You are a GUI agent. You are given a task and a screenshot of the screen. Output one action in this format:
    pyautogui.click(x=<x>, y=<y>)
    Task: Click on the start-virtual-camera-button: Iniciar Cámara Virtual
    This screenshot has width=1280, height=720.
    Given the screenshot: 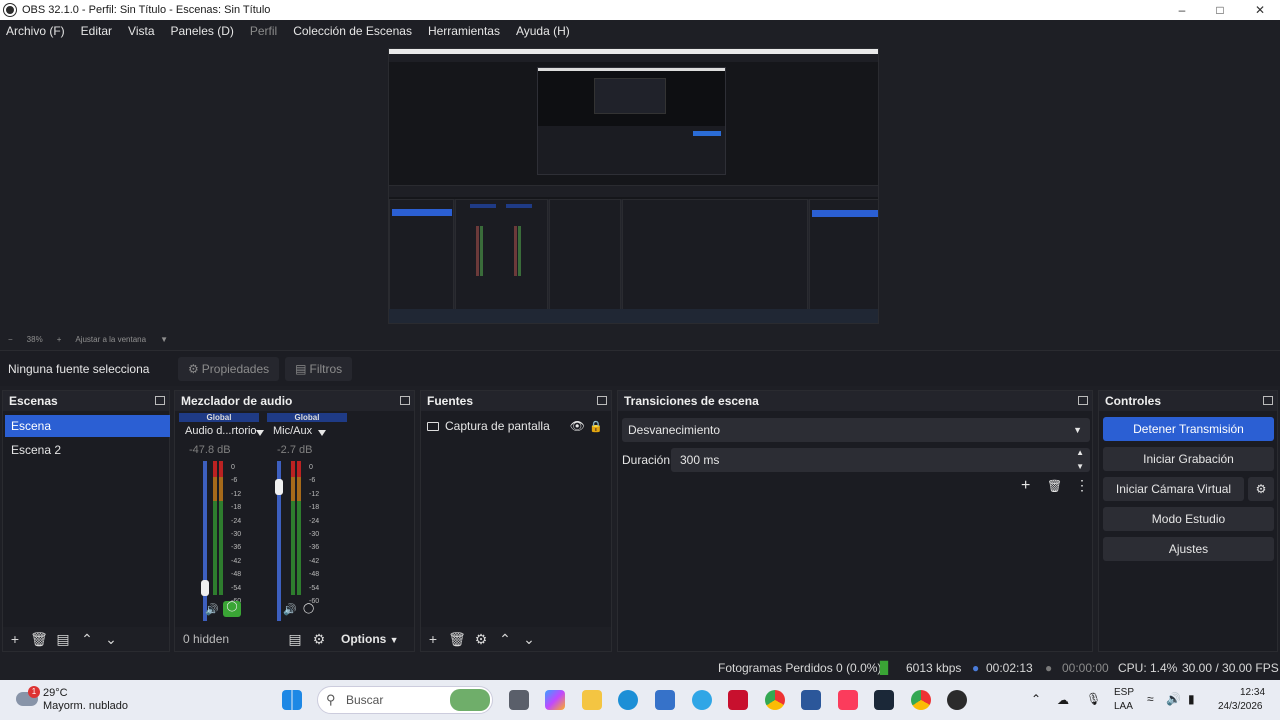 What is the action you would take?
    pyautogui.click(x=1173, y=489)
    